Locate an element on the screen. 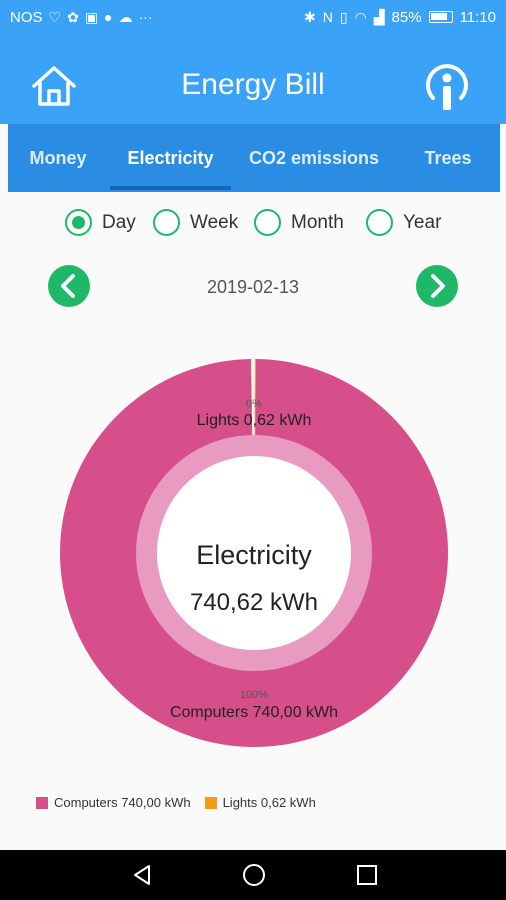  legend-swatch-computers is located at coordinates (42, 802).